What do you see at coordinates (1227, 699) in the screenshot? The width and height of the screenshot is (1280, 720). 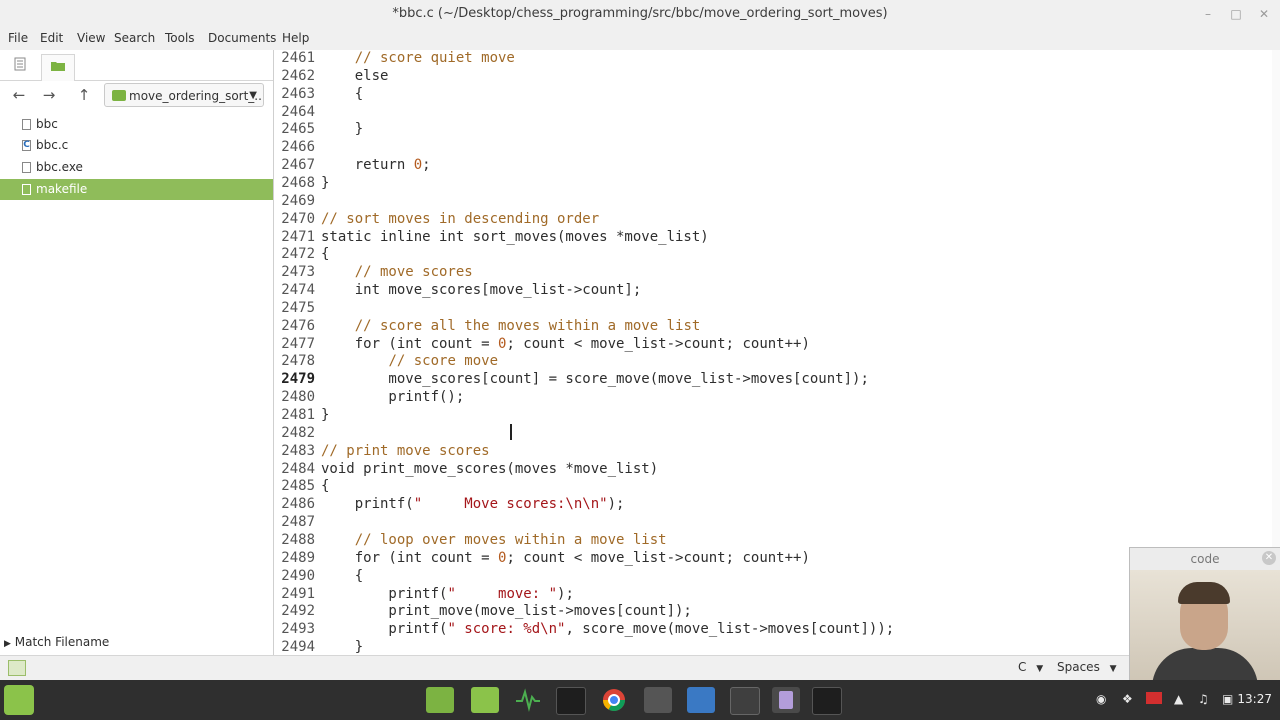 I see `updates-icon: ▣` at bounding box center [1227, 699].